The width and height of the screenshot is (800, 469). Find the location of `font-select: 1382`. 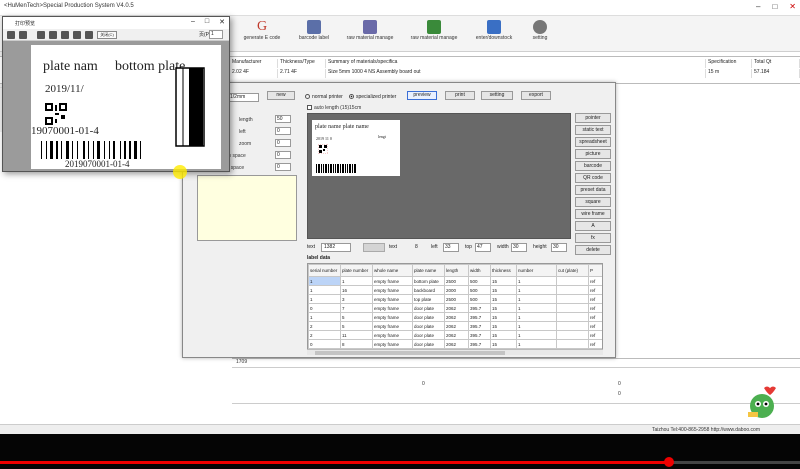

font-select: 1382 is located at coordinates (336, 247).